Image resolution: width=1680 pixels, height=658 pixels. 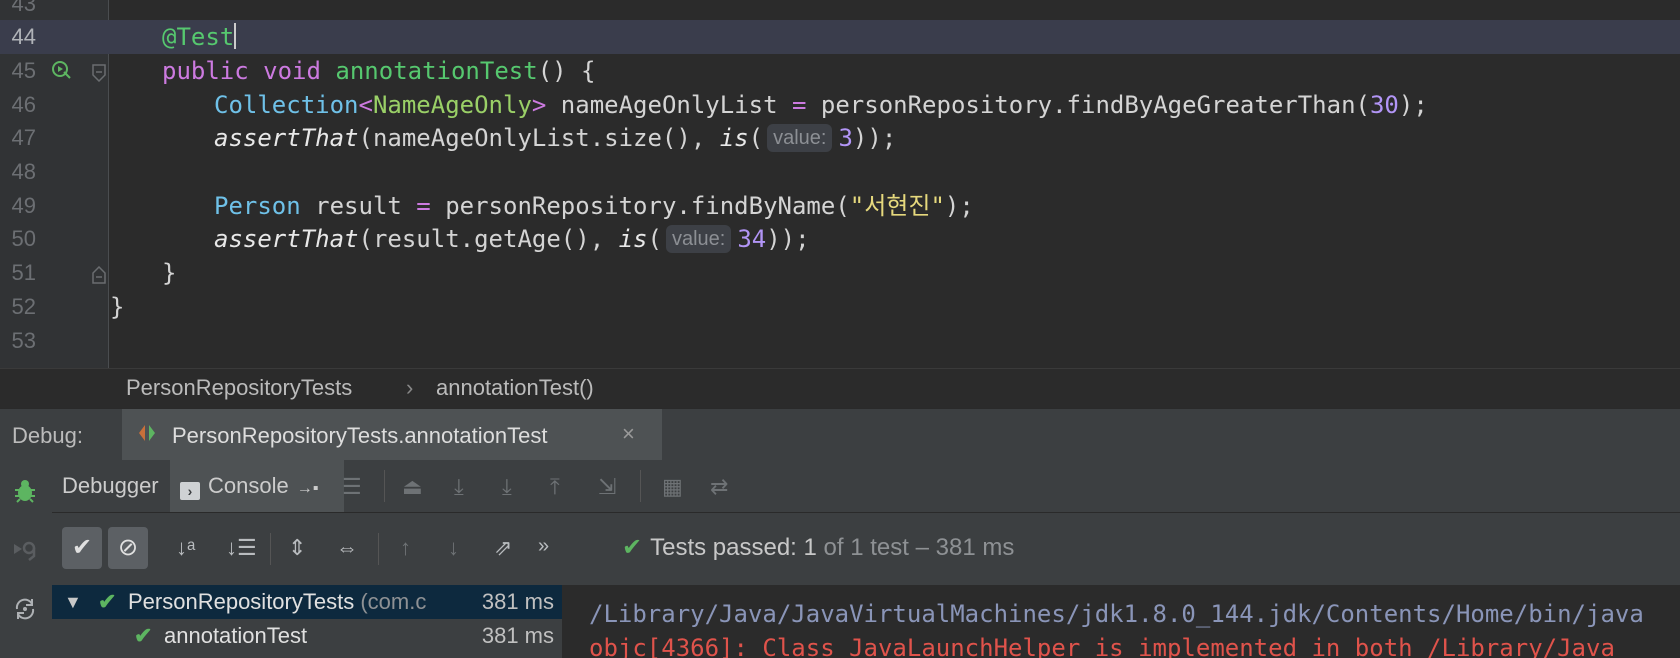 What do you see at coordinates (488, 239) in the screenshot?
I see `code-token: (result.getAge(),` at bounding box center [488, 239].